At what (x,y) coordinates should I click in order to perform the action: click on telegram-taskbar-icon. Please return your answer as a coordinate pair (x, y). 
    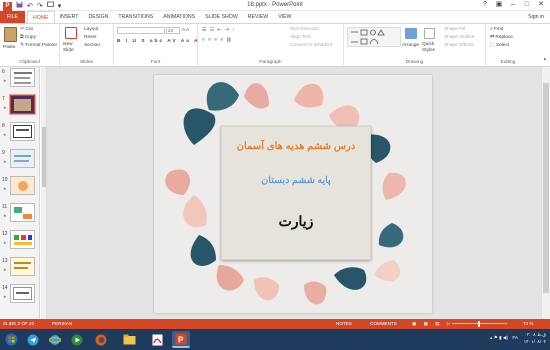
    Looking at the image, I should click on (33, 339).